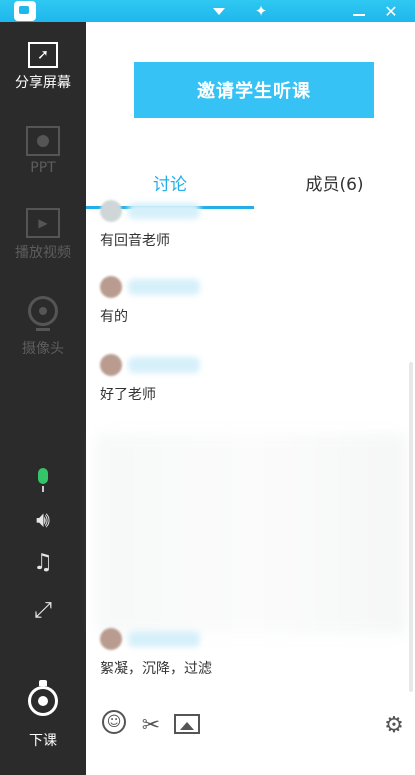  Describe the element at coordinates (170, 182) in the screenshot. I see `tab-discussion: 讨论` at that location.